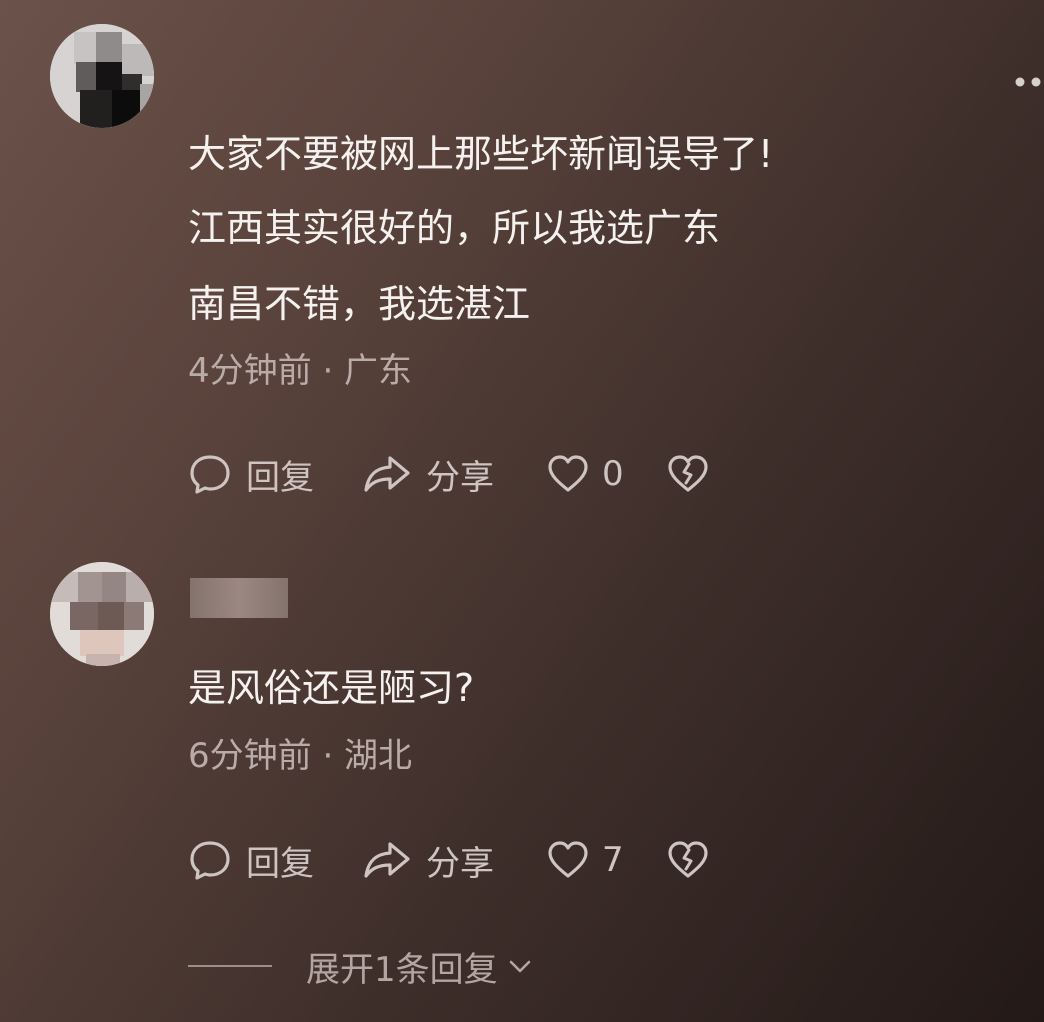  I want to click on like-button: 7, so click(585, 860).